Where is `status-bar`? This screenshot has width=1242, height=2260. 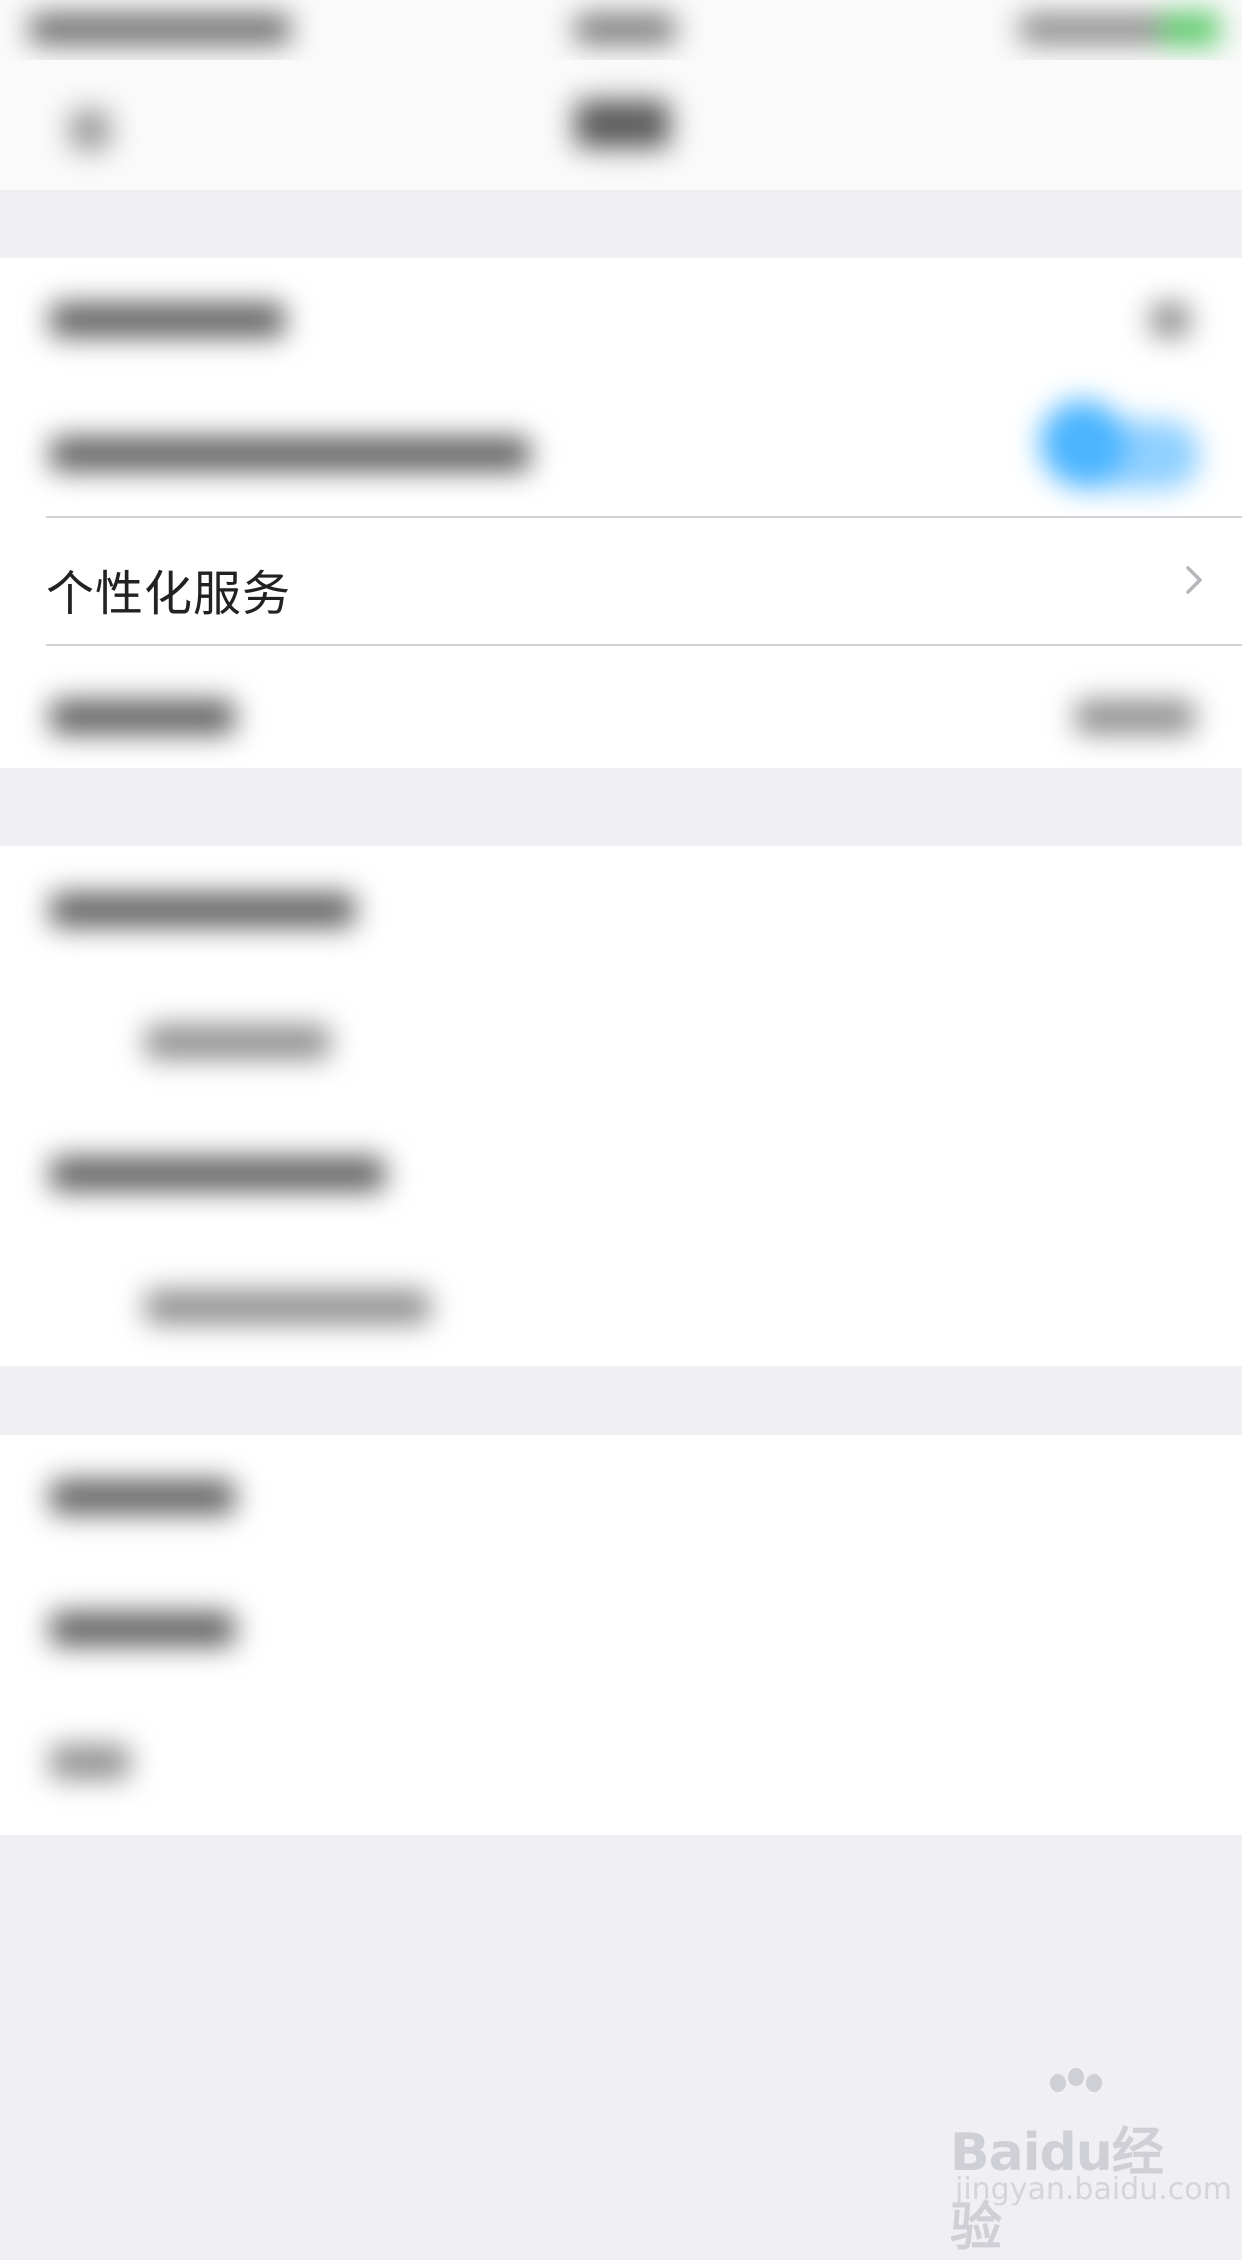
status-bar is located at coordinates (621, 30).